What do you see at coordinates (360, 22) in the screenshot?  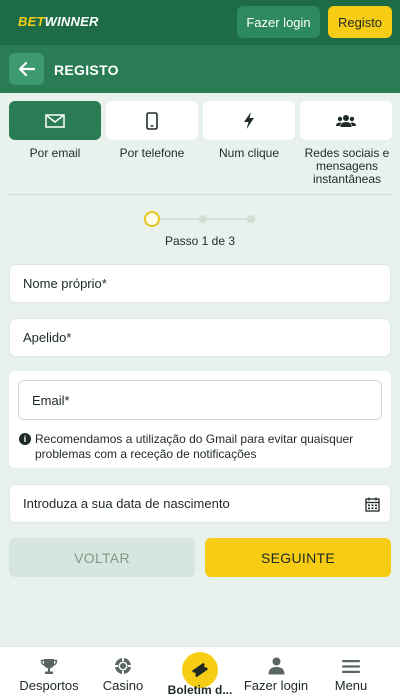 I see `register-button: Registo` at bounding box center [360, 22].